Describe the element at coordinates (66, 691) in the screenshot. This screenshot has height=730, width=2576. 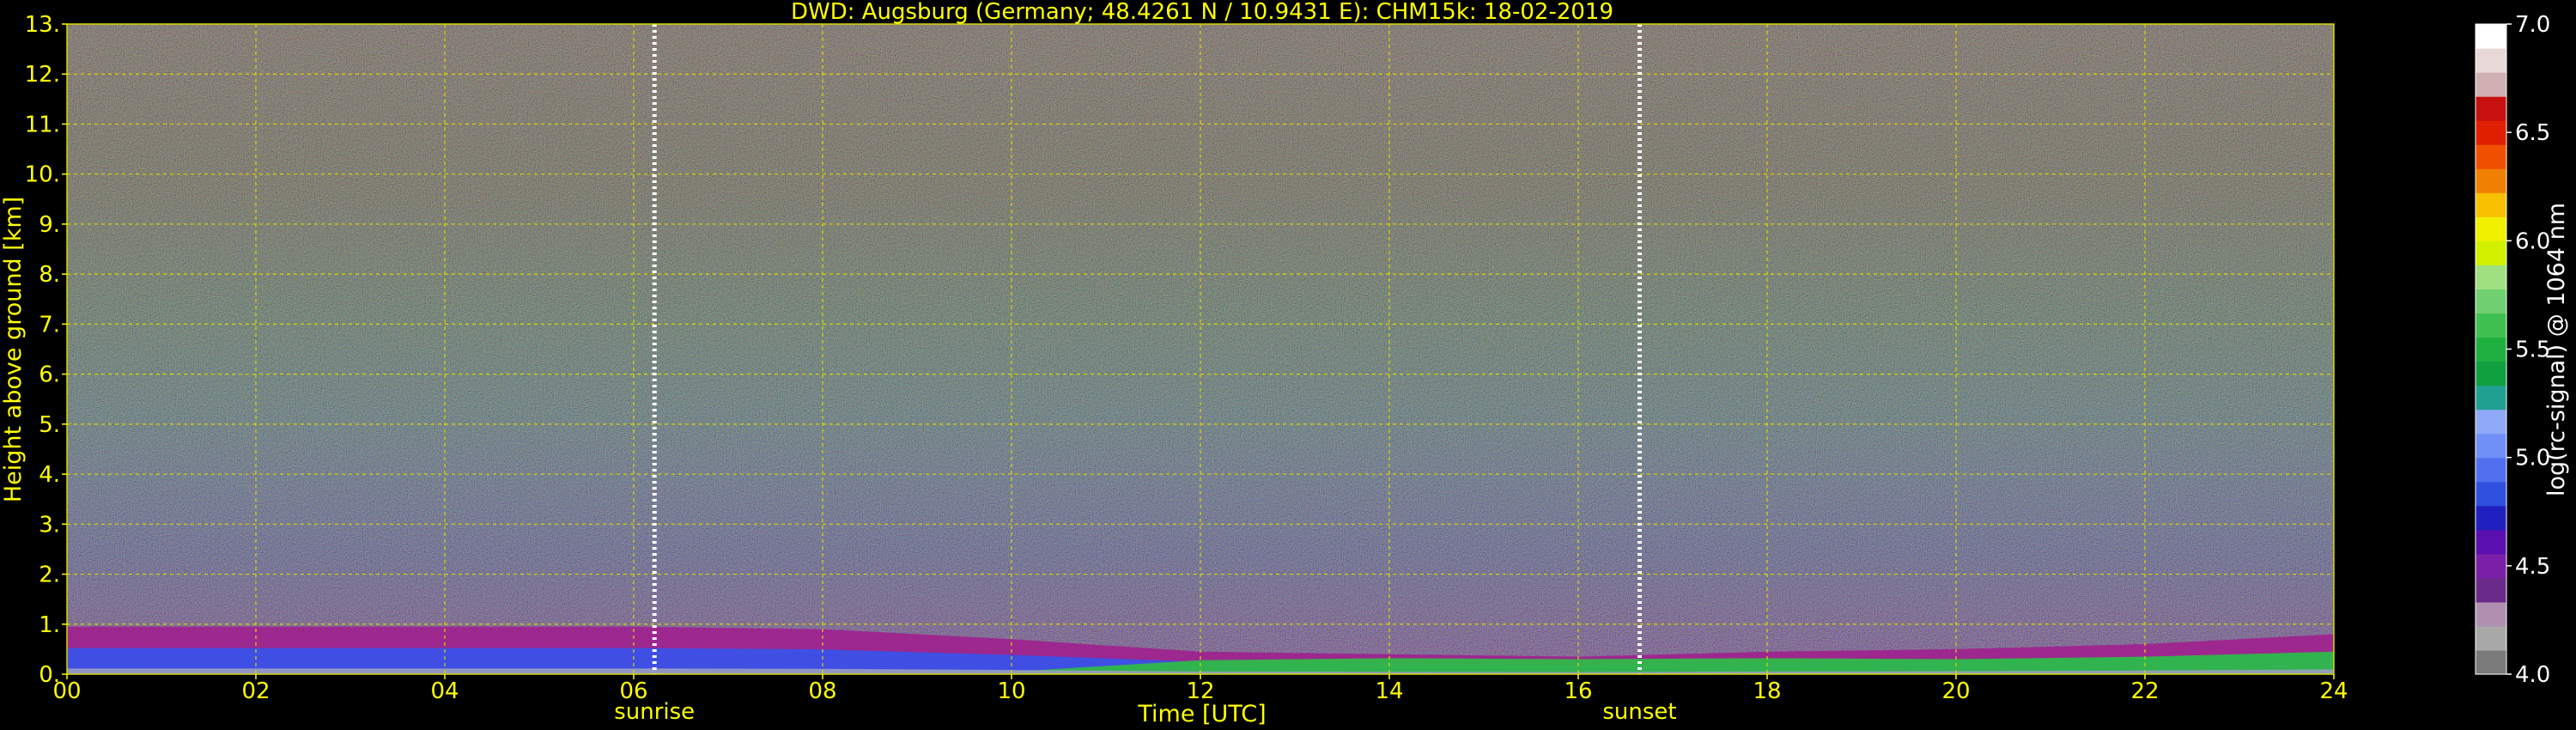
I see `x-tick-label: 00` at that location.